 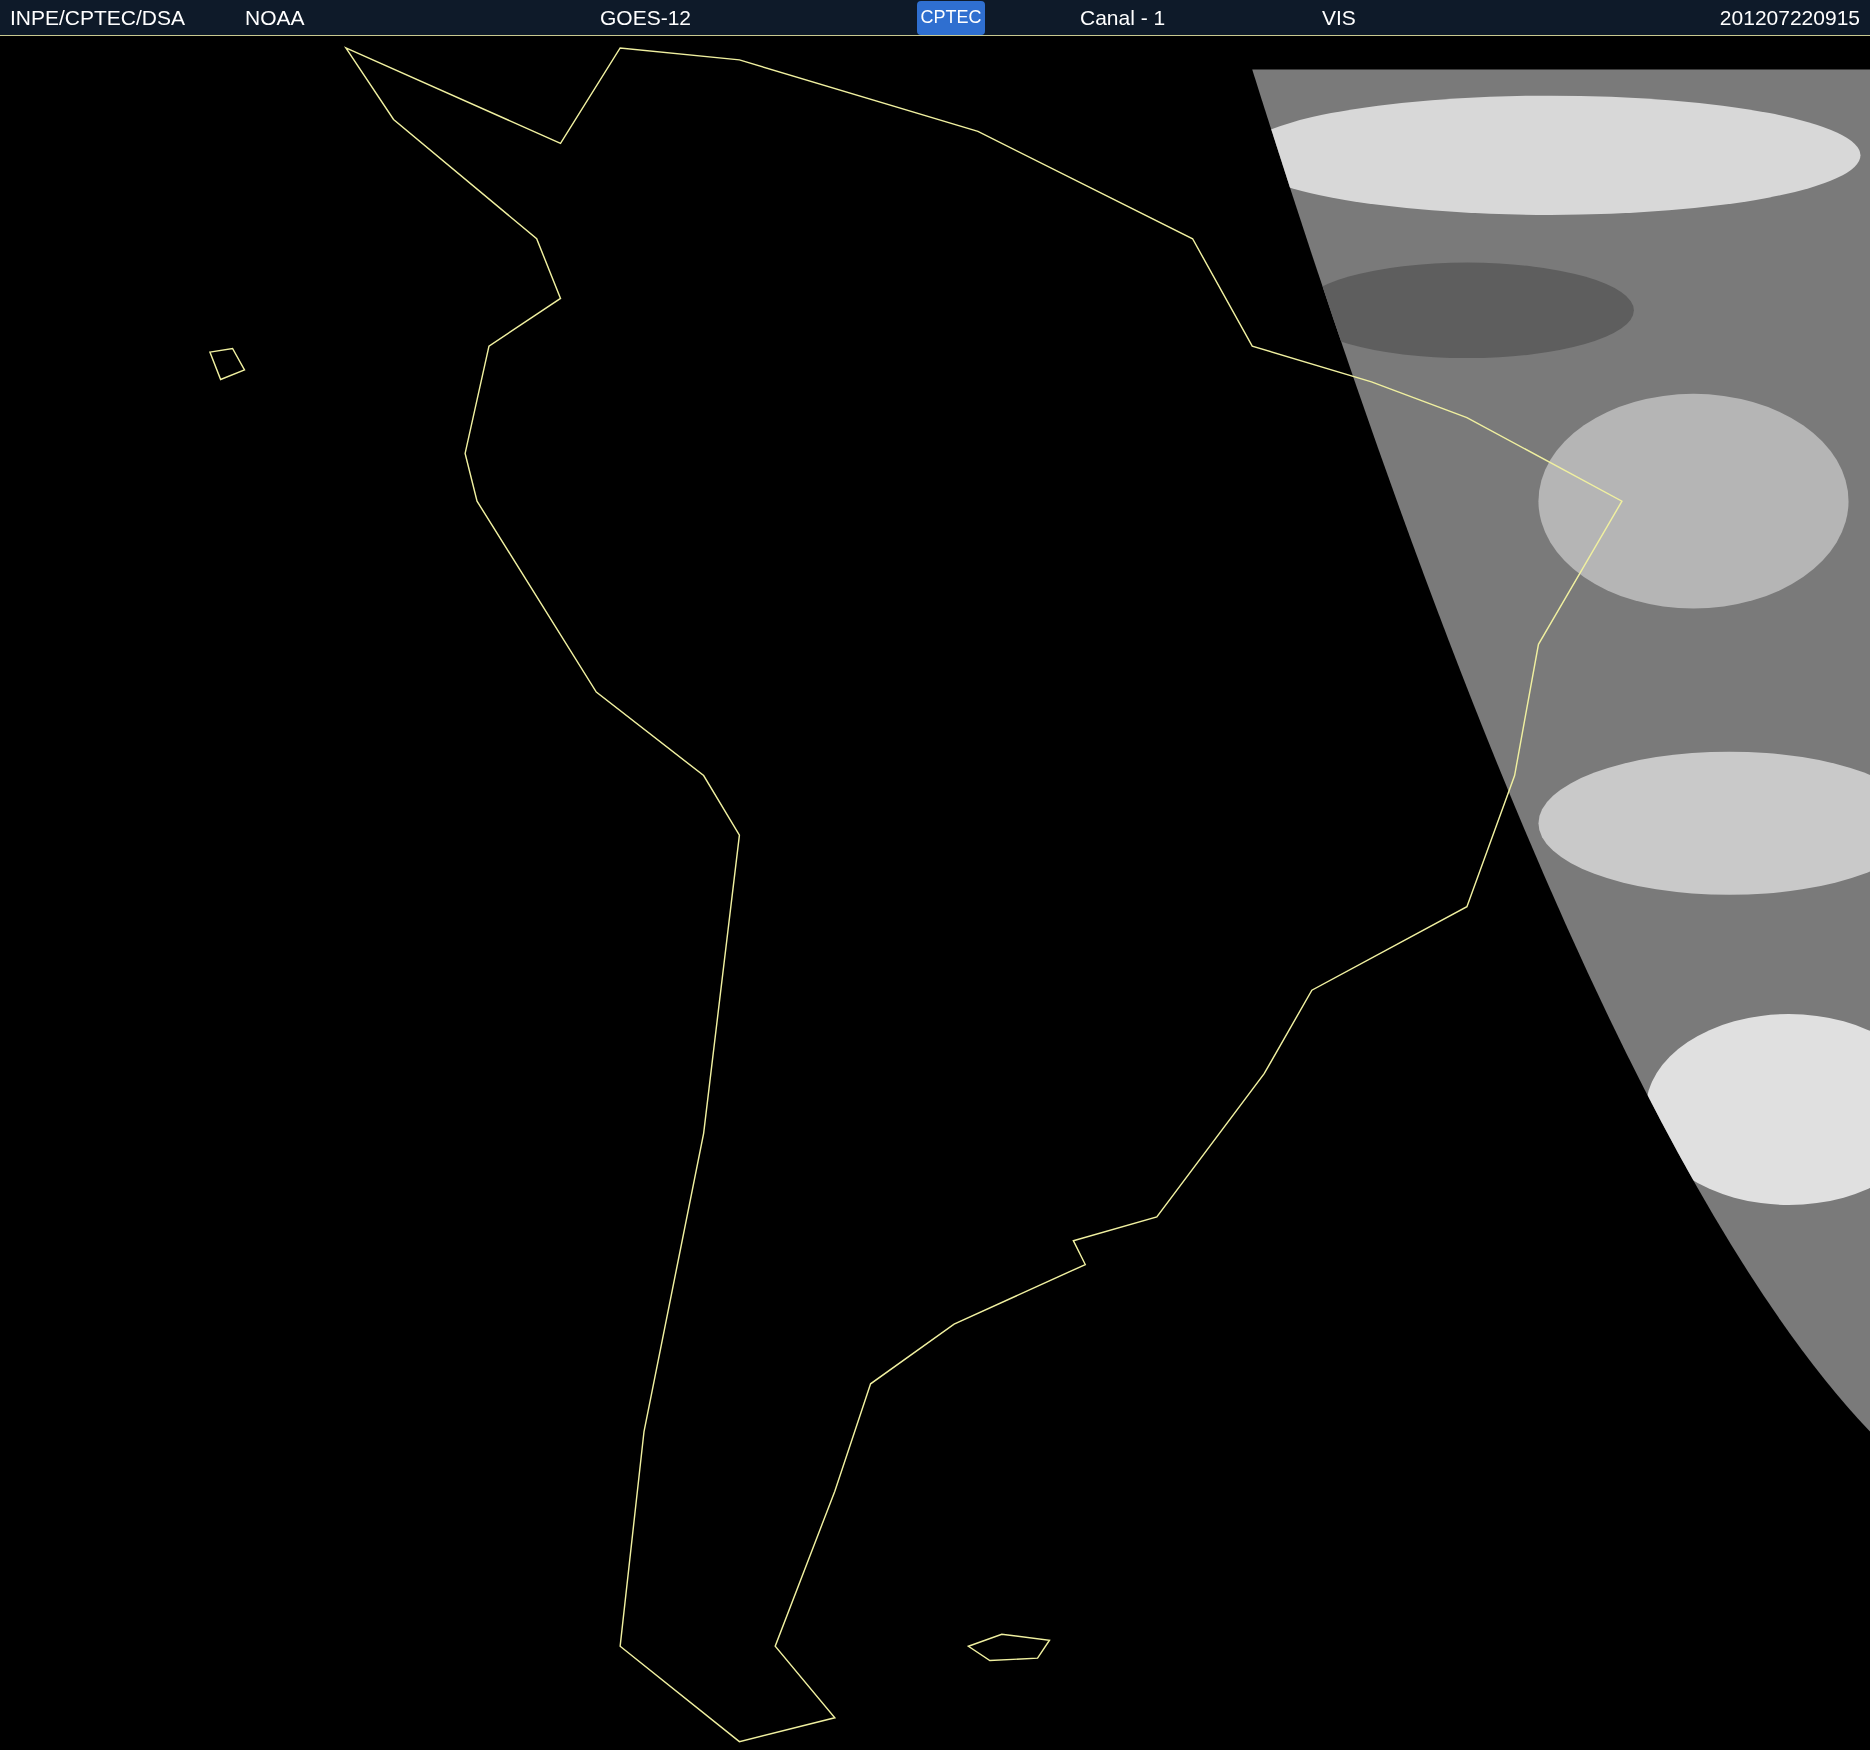 I want to click on timestamp-label: 201207220915, so click(x=1789, y=17).